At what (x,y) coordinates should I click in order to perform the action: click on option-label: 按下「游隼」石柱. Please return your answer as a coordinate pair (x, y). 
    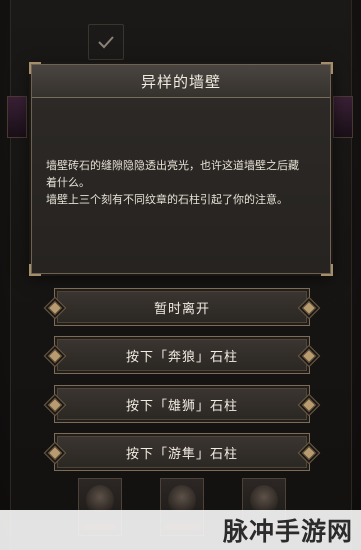
    Looking at the image, I should click on (181, 454).